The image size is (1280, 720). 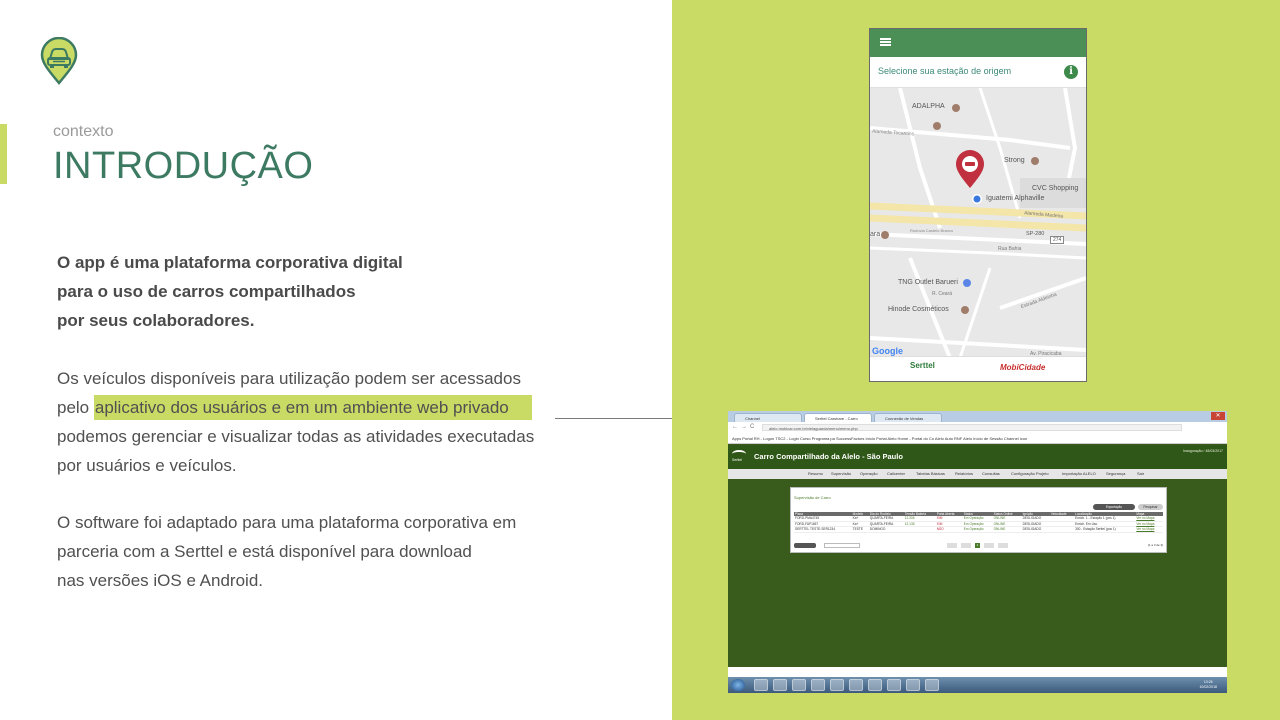 I want to click on start-button-icon, so click(x=738, y=685).